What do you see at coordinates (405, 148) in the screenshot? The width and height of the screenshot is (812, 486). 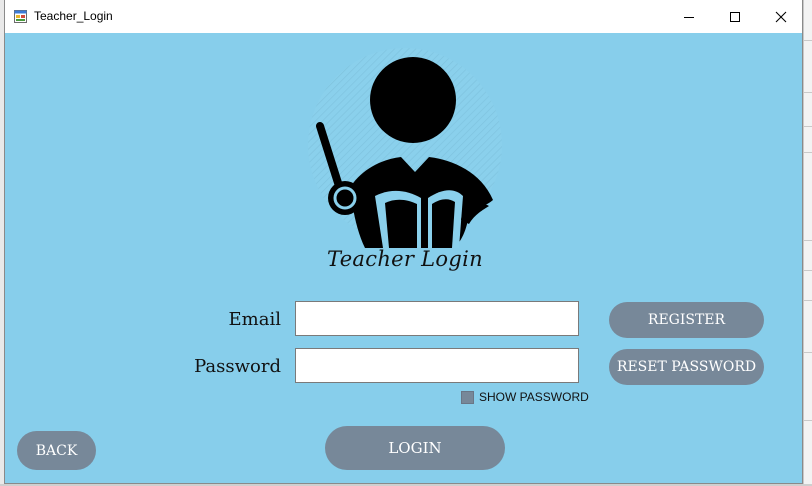 I see `teacher-reading-icon` at bounding box center [405, 148].